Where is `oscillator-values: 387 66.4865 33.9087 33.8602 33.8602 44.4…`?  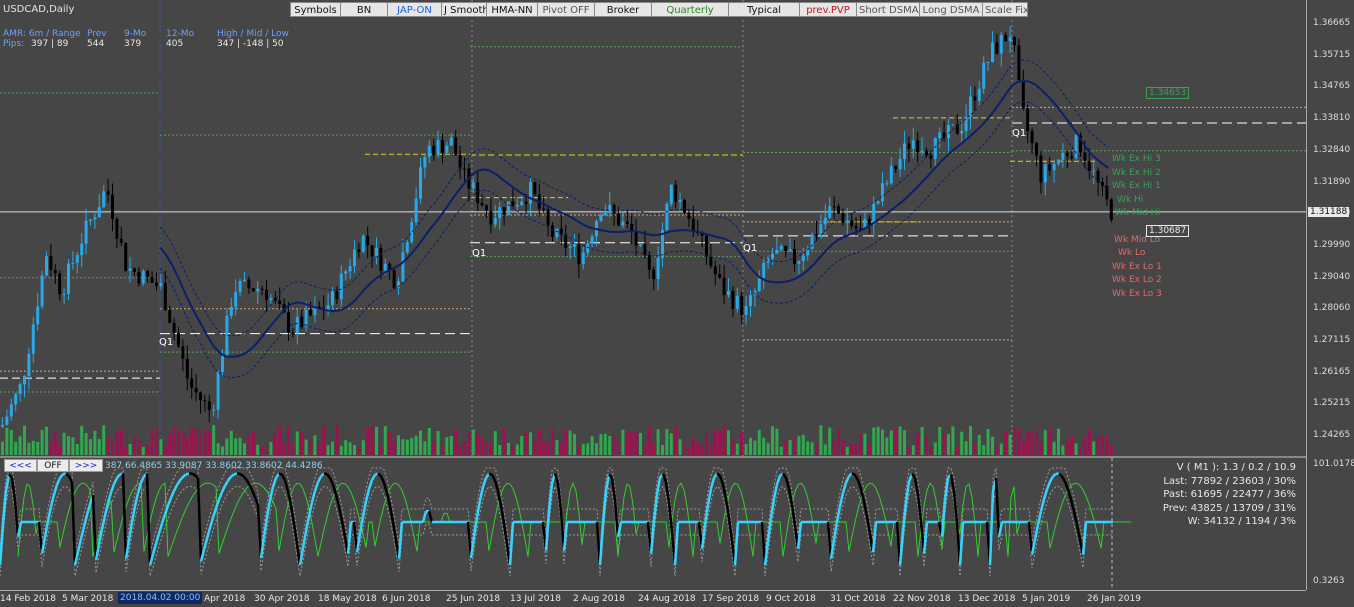 oscillator-values: 387 66.4865 33.9087 33.8602 33.8602 44.4… is located at coordinates (214, 466).